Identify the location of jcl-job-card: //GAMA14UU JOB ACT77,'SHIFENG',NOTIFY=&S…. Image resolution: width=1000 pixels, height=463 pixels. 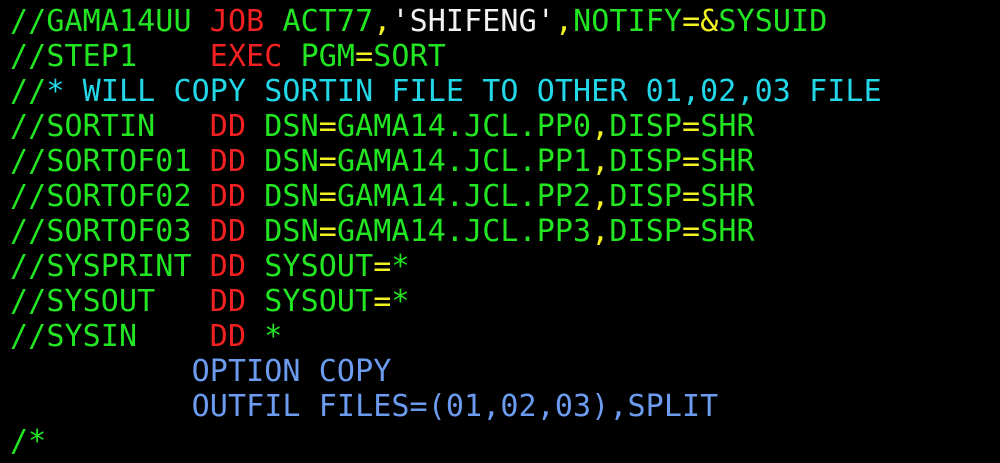
(418, 21).